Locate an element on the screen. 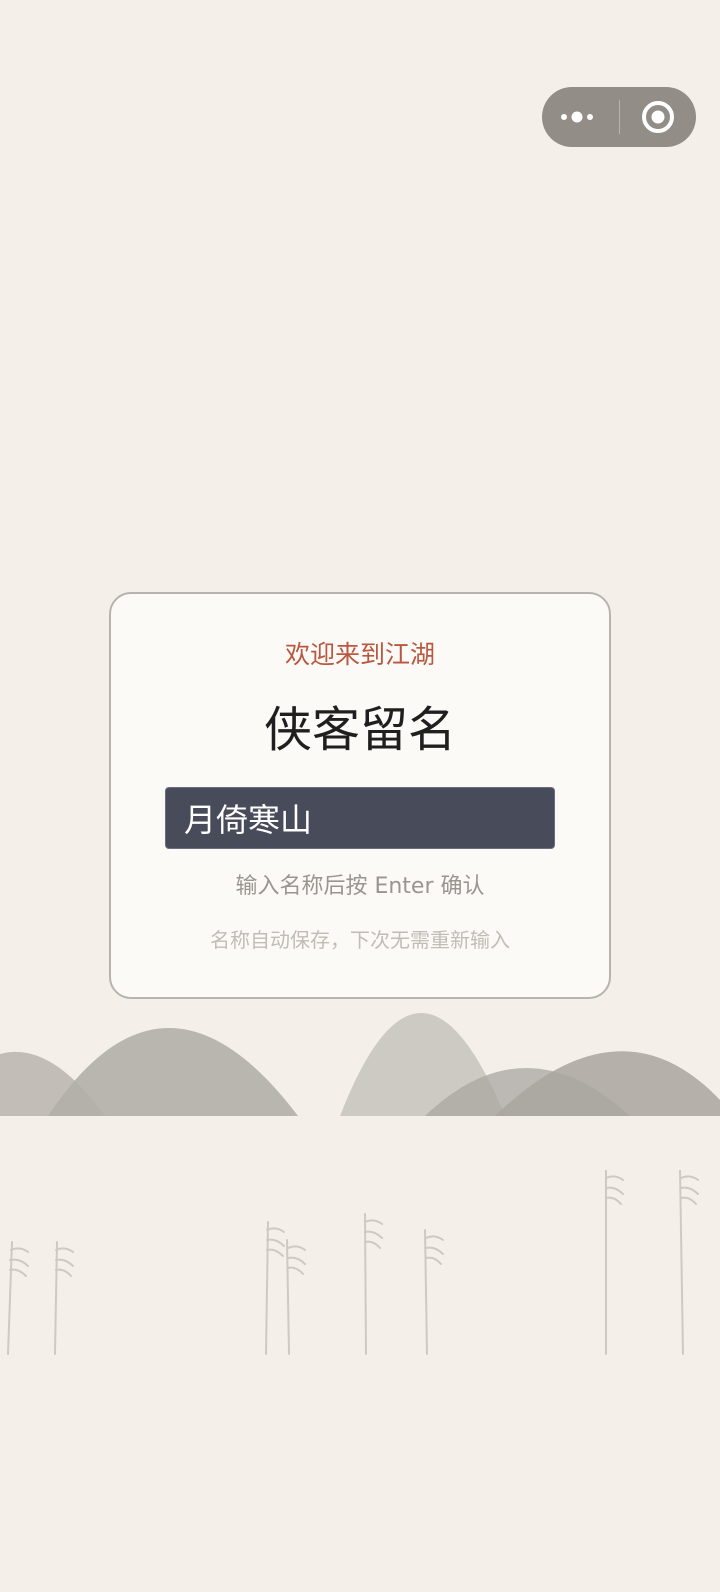  close-button is located at coordinates (658, 117).